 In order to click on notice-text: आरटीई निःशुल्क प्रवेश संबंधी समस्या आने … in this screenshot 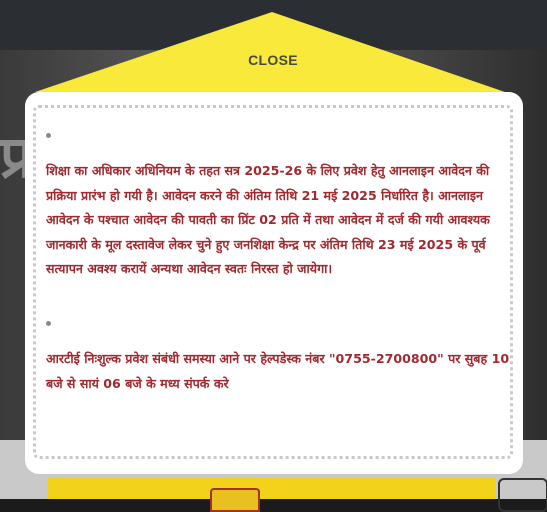, I will do `click(278, 371)`.